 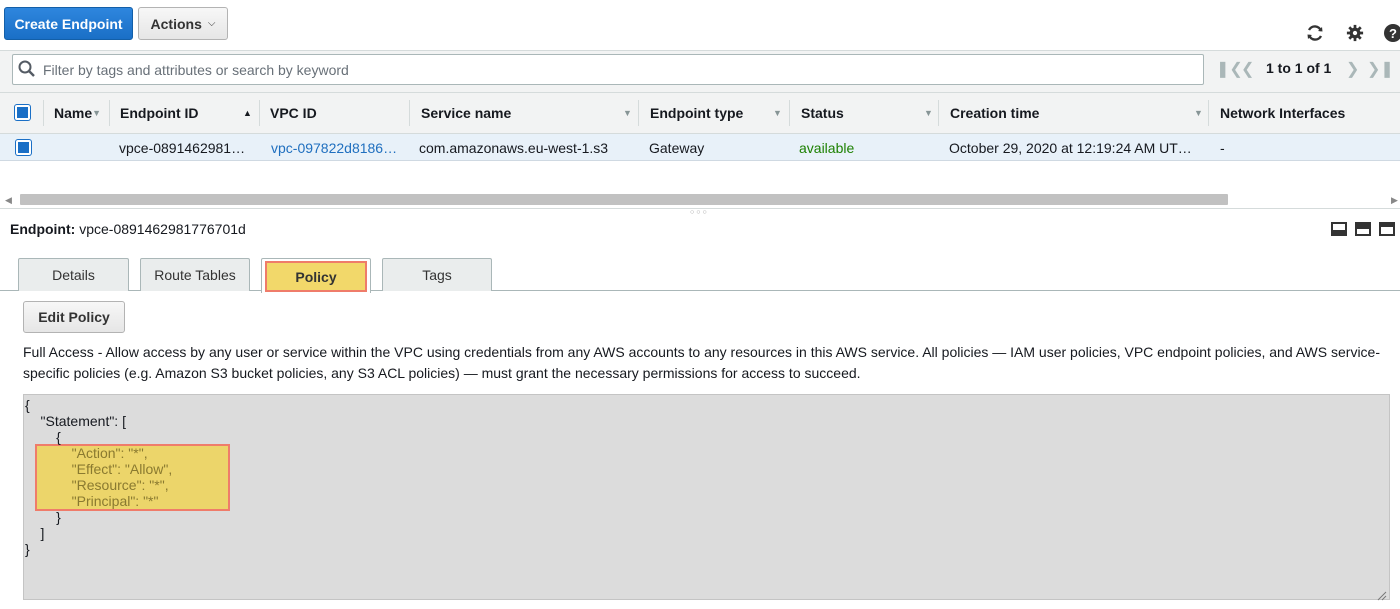 What do you see at coordinates (43, 229) in the screenshot?
I see `endpoint-label: Endpoint:` at bounding box center [43, 229].